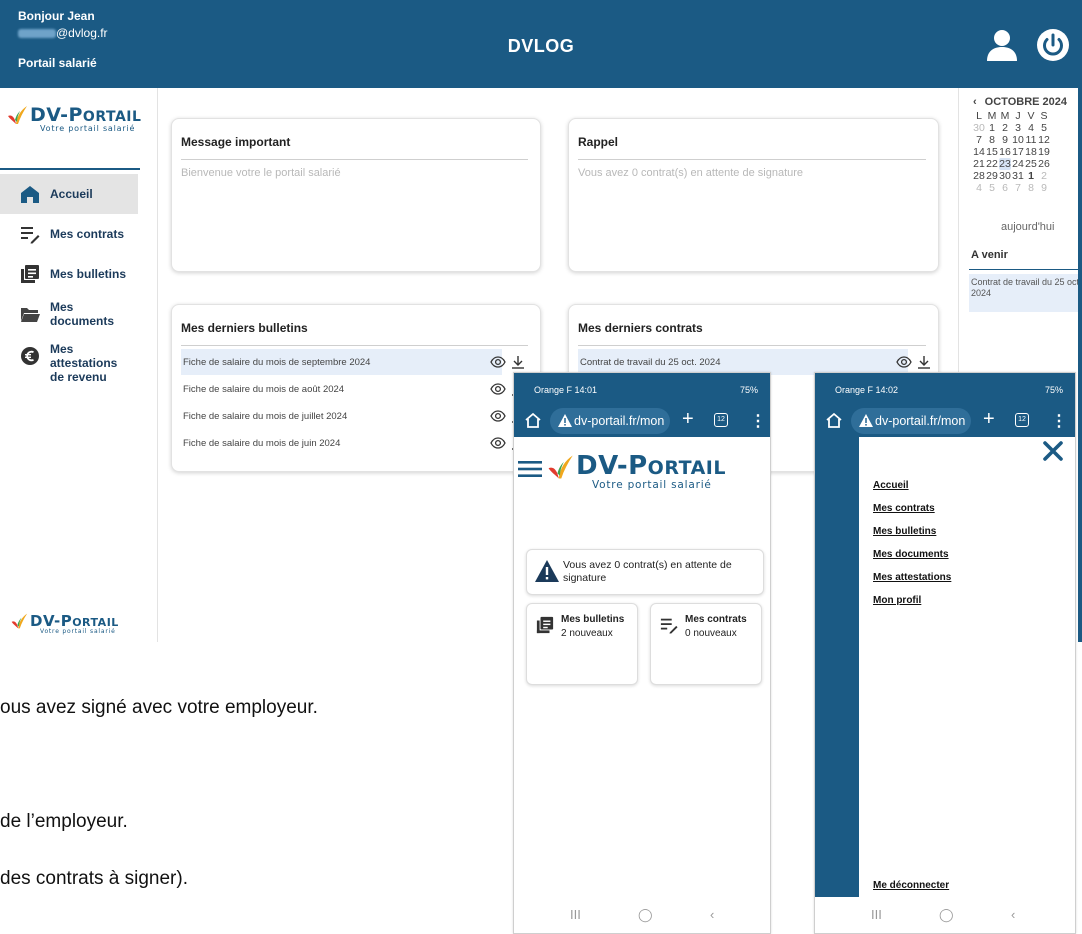 The width and height of the screenshot is (1082, 934). Describe the element at coordinates (69, 314) in the screenshot. I see `sidebar-item-documents: Mes documents` at that location.